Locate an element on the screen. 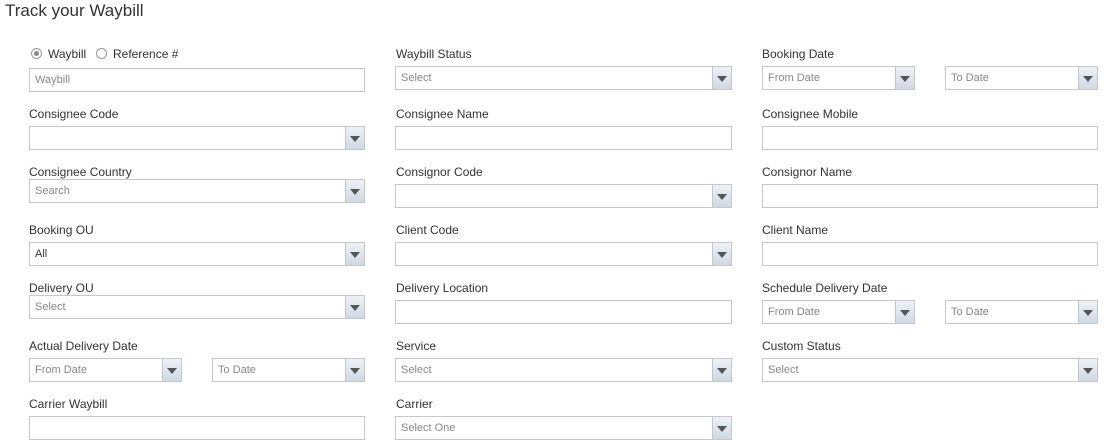 The image size is (1106, 445). carrier-select: Select One is located at coordinates (563, 428).